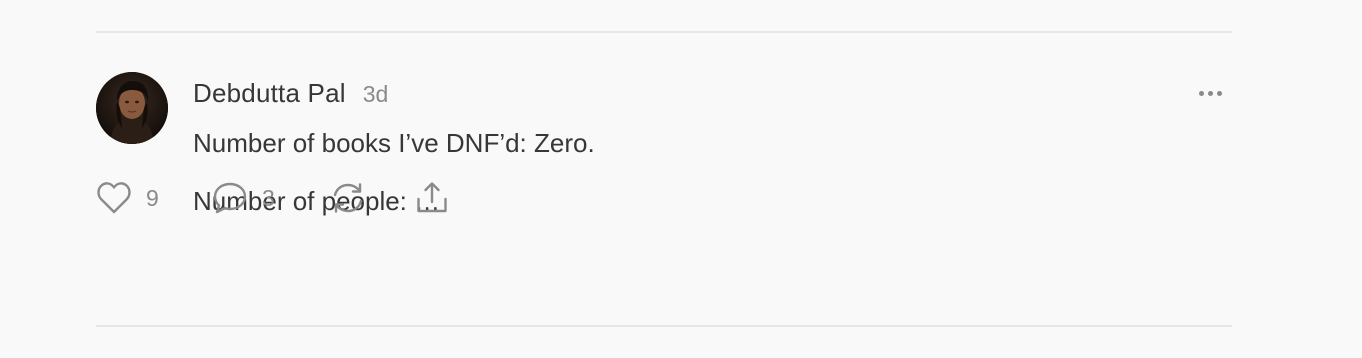  I want to click on note-meta: Debdutta Pal 3d, so click(290, 94).